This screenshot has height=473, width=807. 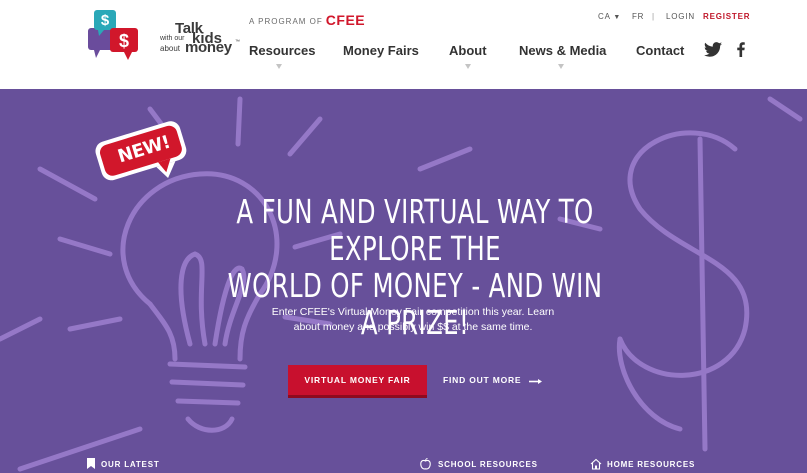 What do you see at coordinates (91, 463) in the screenshot?
I see `bookmark-icon` at bounding box center [91, 463].